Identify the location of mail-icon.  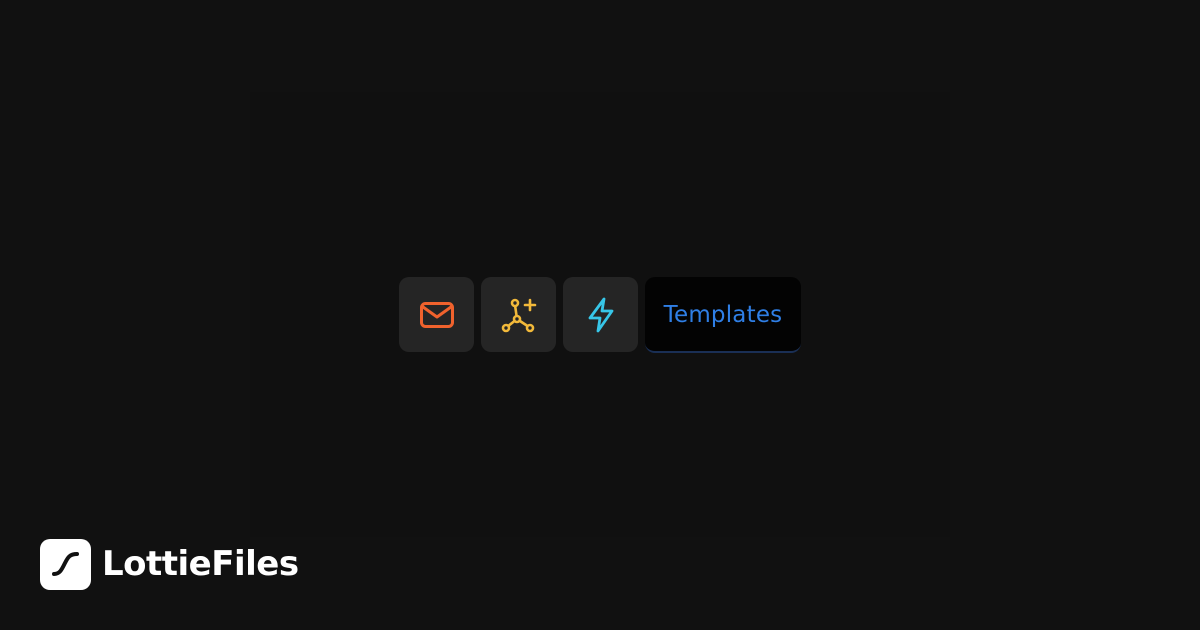
(436, 314).